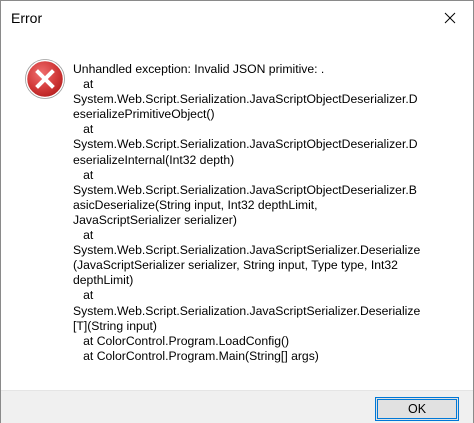 The image size is (474, 423). Describe the element at coordinates (155, 219) in the screenshot. I see `message-line: JavaScriptSerializer serializer)` at that location.